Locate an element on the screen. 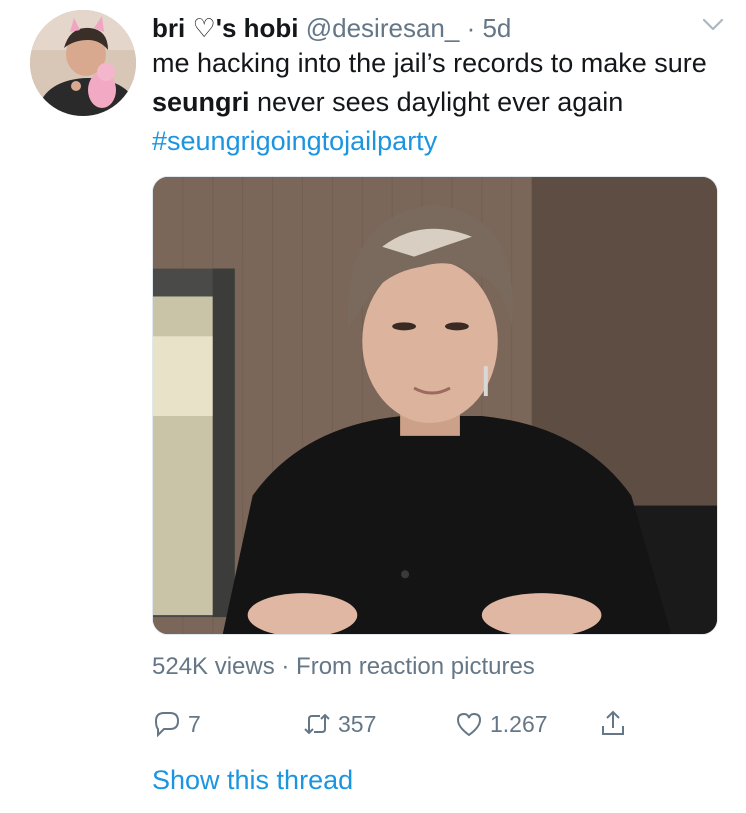 This screenshot has height=813, width=746. avatar-image is located at coordinates (83, 63).